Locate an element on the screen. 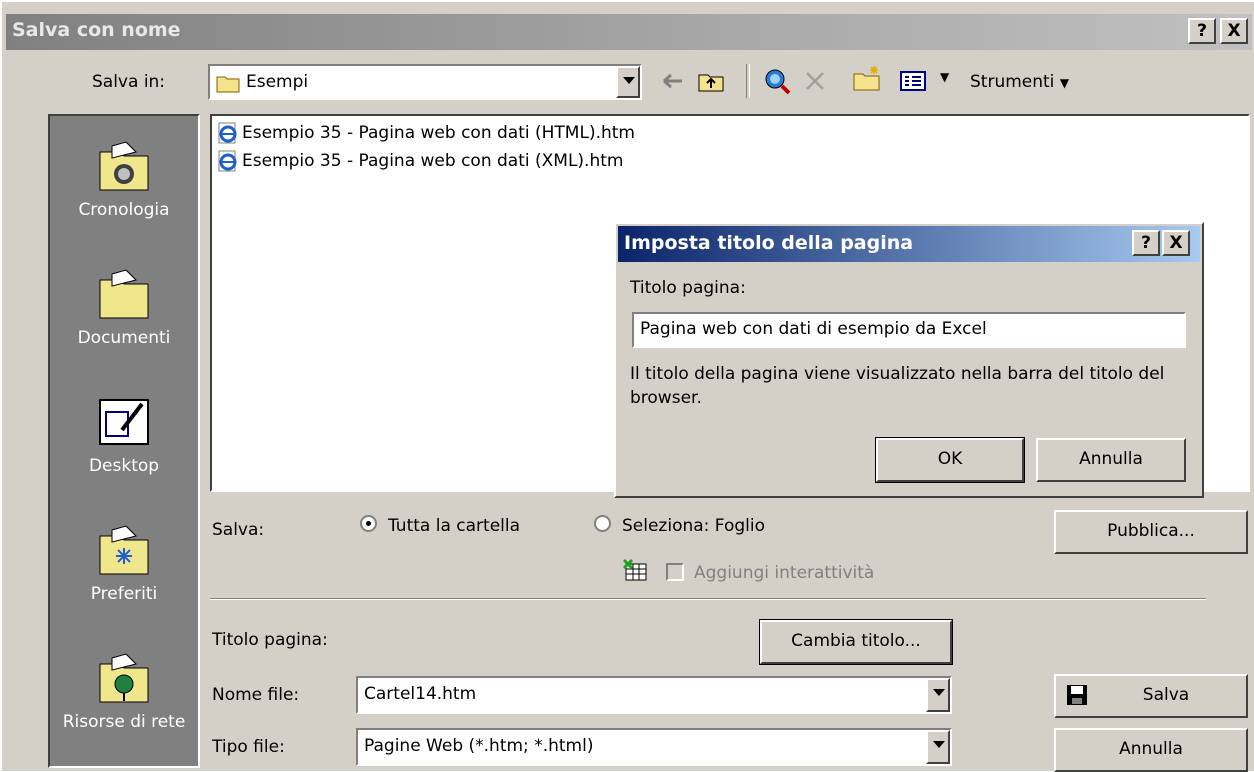  save-button: Salva is located at coordinates (1151, 696).